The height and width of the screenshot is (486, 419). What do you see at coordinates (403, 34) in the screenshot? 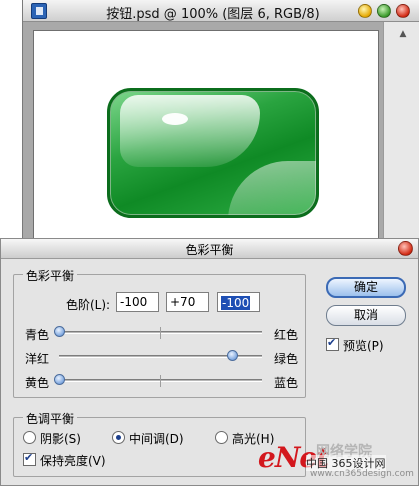
I see `scroll-up-icon: ▲` at bounding box center [403, 34].